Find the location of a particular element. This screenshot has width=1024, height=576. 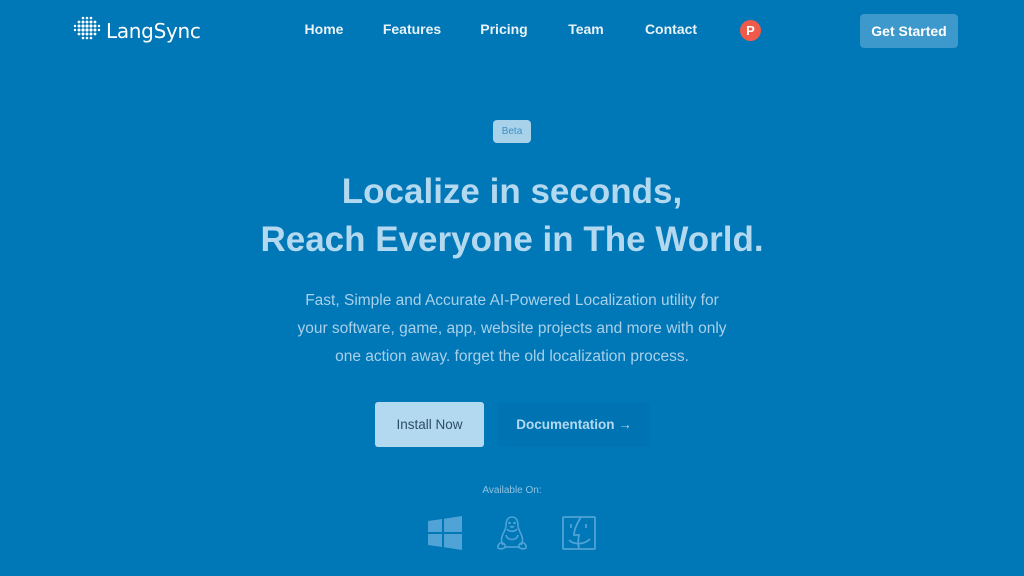

nav-link-team: Team is located at coordinates (586, 29).